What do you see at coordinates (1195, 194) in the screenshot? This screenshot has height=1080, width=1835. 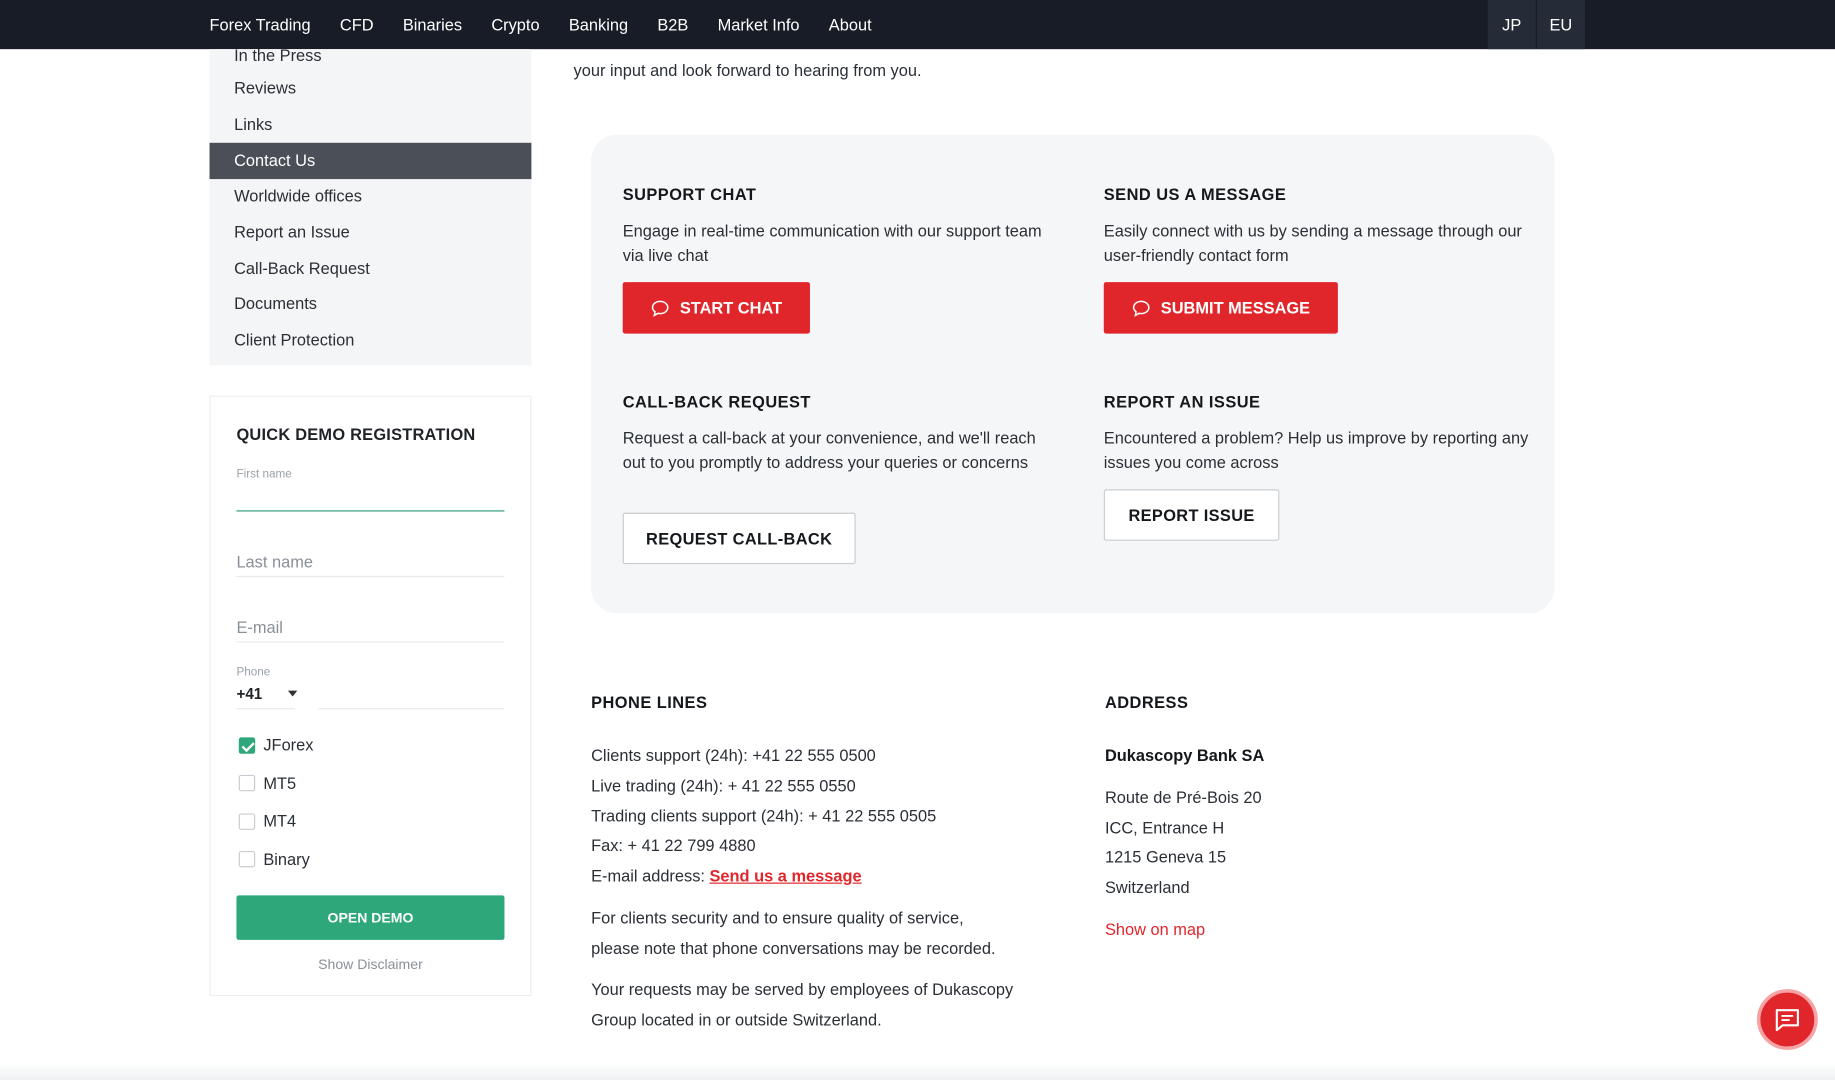 I see `send-message-title: SEND US A MESSAGE` at bounding box center [1195, 194].